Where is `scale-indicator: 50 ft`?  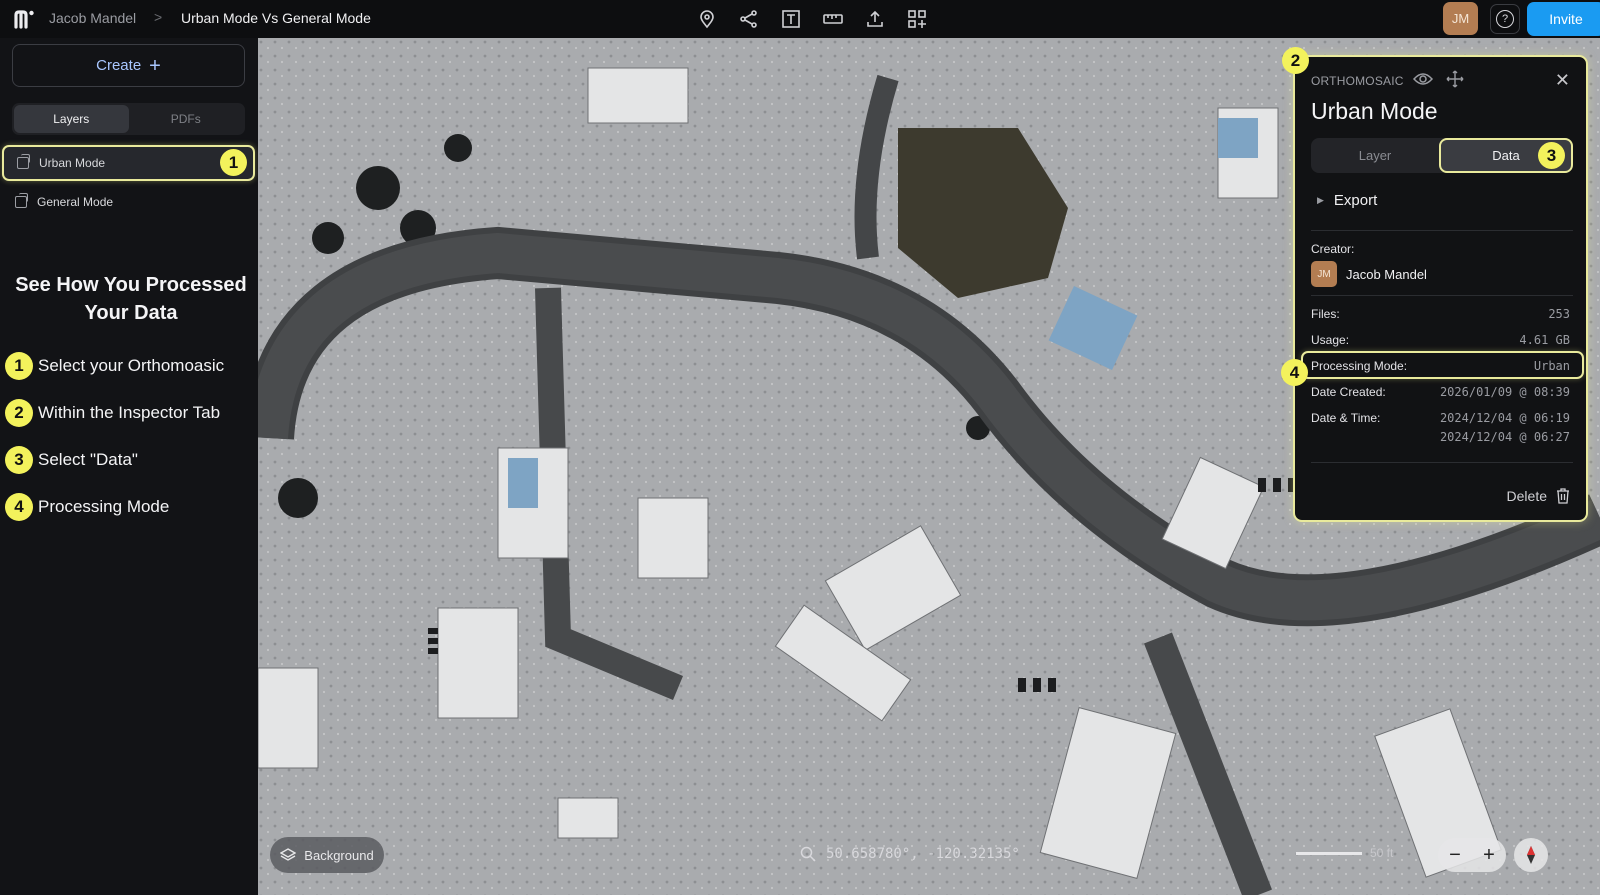 scale-indicator: 50 ft is located at coordinates (1344, 853).